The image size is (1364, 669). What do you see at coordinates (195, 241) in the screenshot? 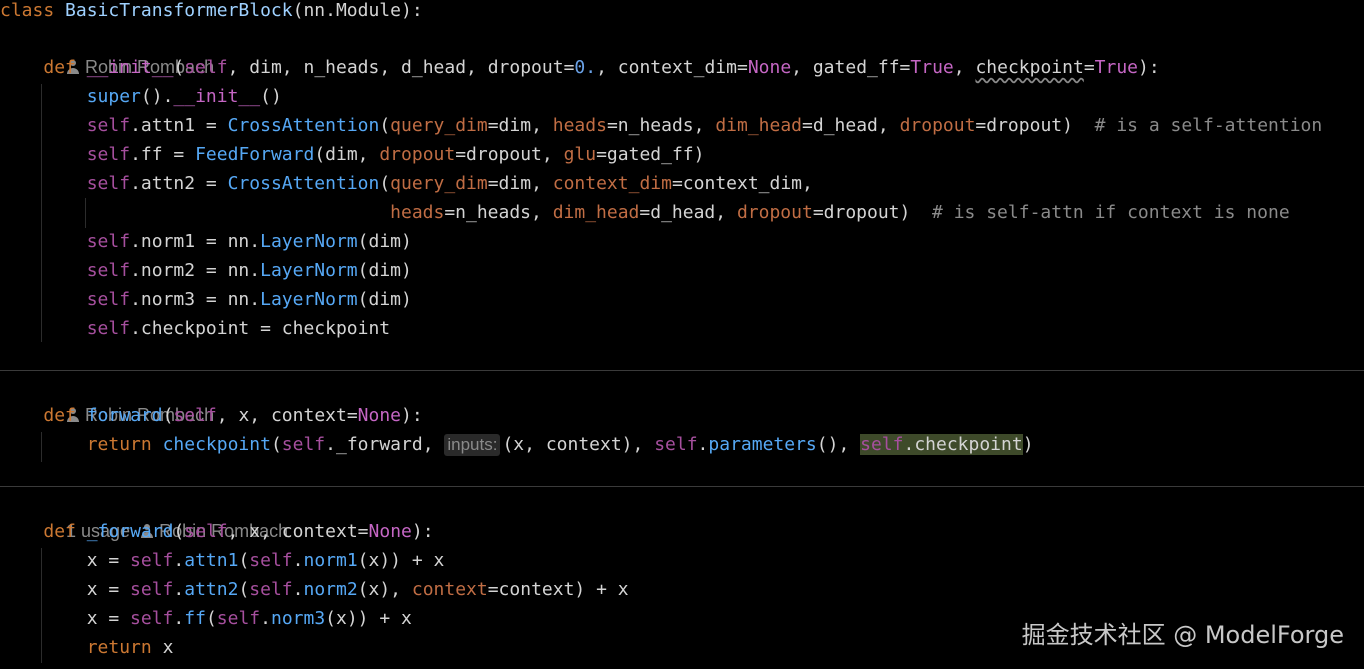
I see `code-text: .norm1 = nn.` at bounding box center [195, 241].